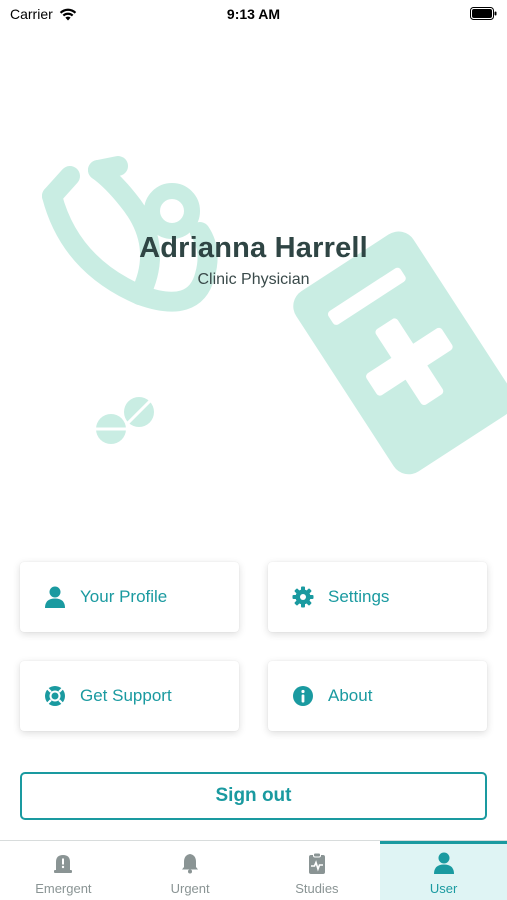 The width and height of the screenshot is (507, 900). I want to click on sign-out-button: Sign out, so click(253, 796).